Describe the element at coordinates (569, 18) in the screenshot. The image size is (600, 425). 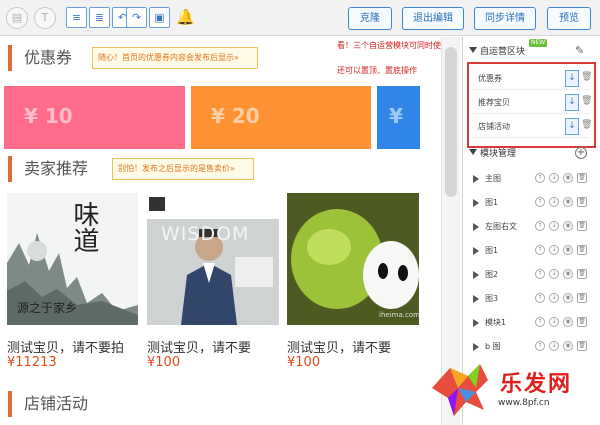
I see `preview-button: 预览` at that location.